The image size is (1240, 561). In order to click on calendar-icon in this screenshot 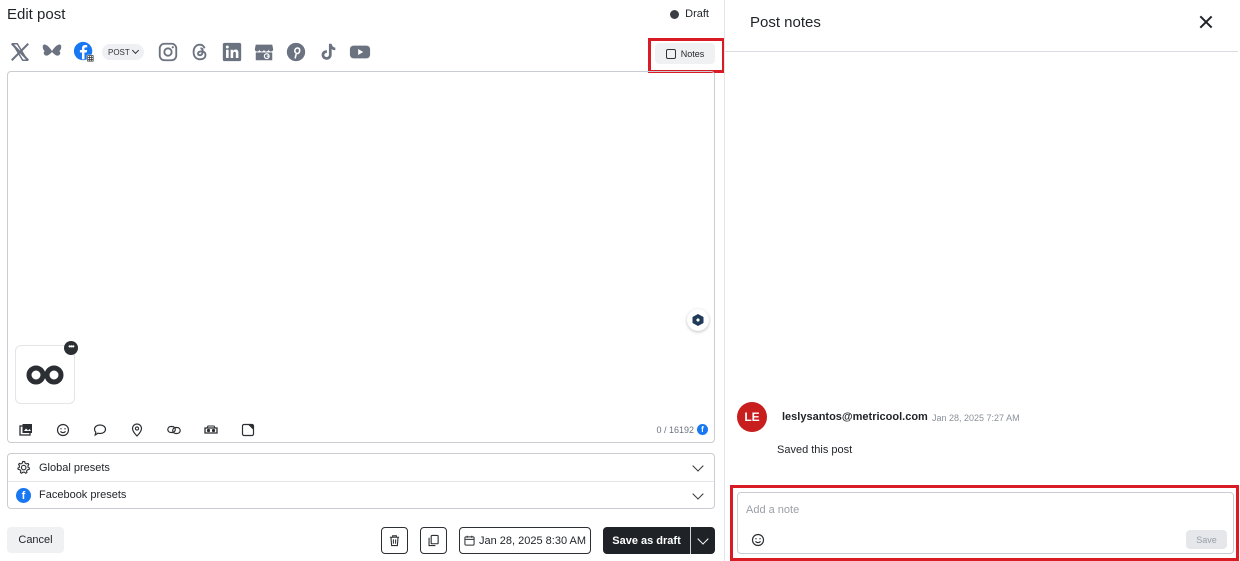, I will do `click(469, 540)`.